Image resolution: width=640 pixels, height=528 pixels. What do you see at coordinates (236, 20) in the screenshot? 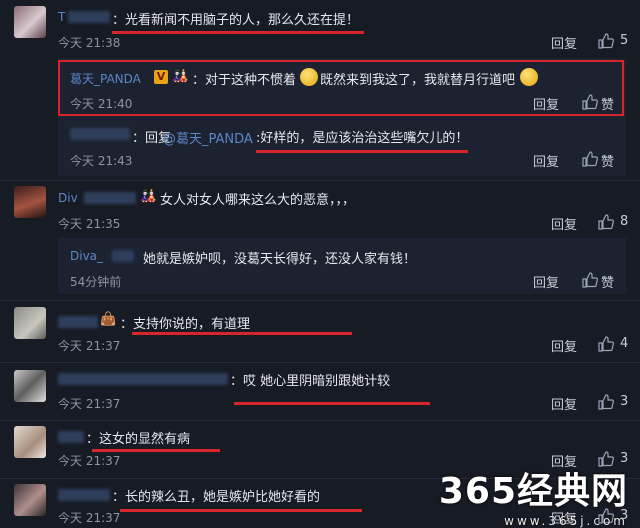
I see `comment-text: ：光看新闻不用脑子的人，那么久还在提！` at bounding box center [236, 20].